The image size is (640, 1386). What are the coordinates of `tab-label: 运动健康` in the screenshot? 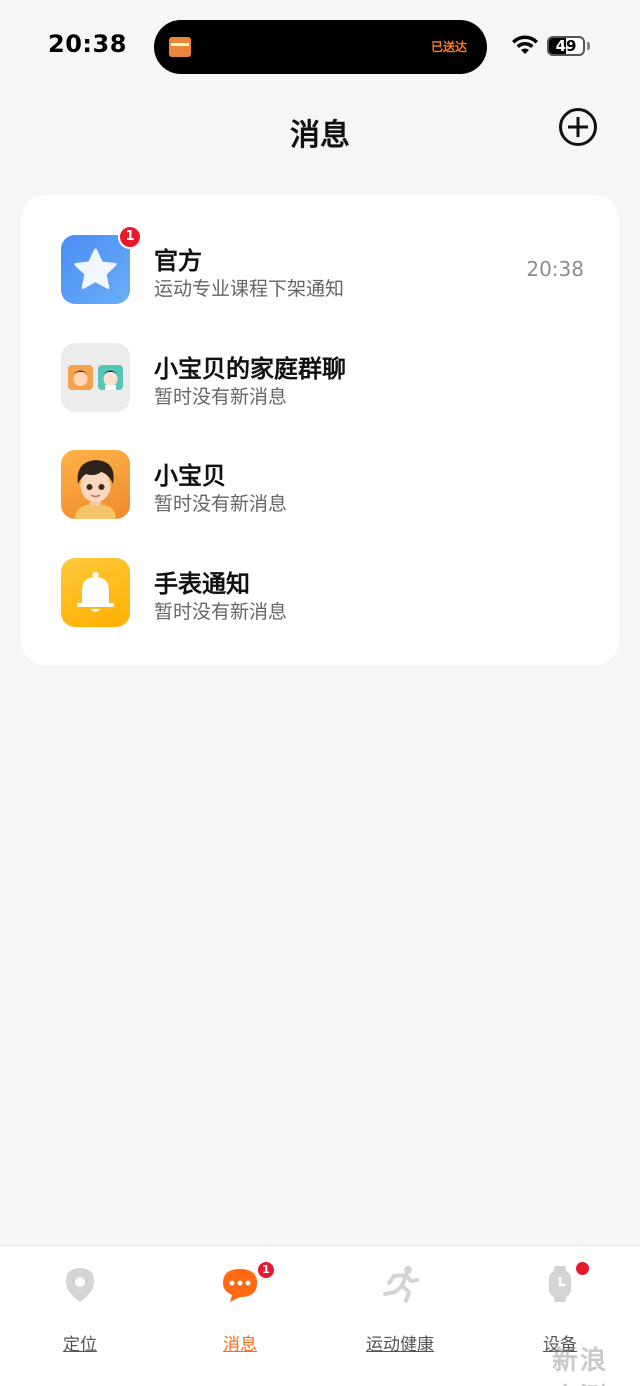 It's located at (400, 1345).